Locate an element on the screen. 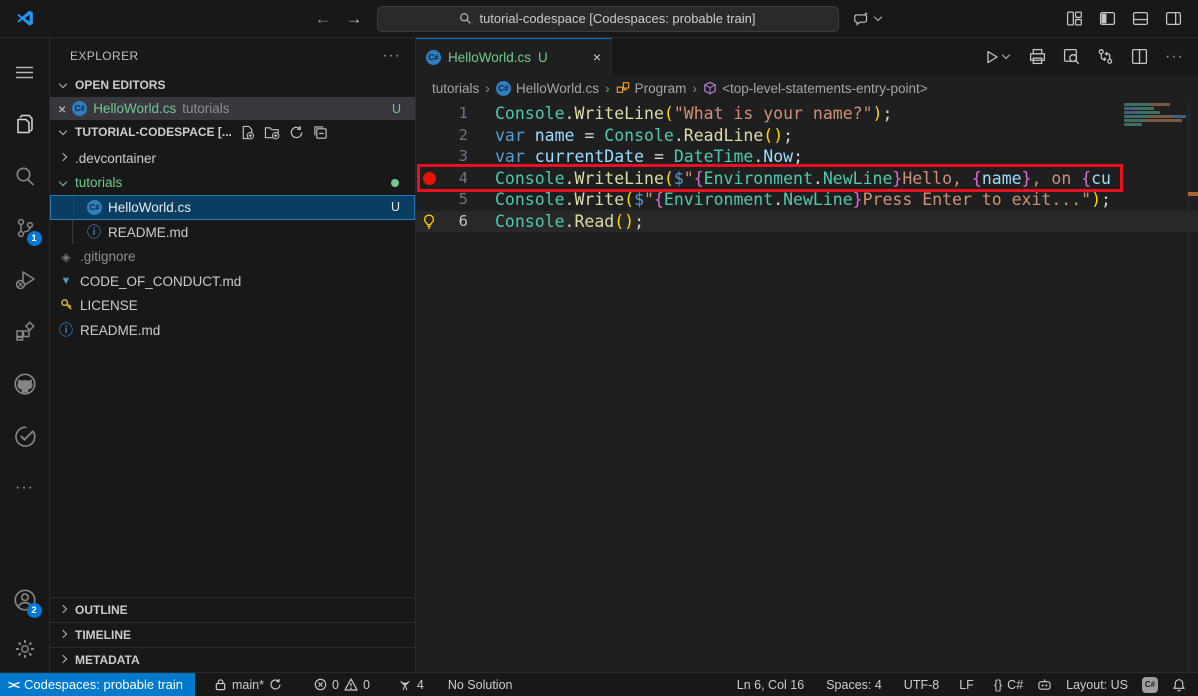 The image size is (1198, 696). license-key-icon is located at coordinates (66, 306).